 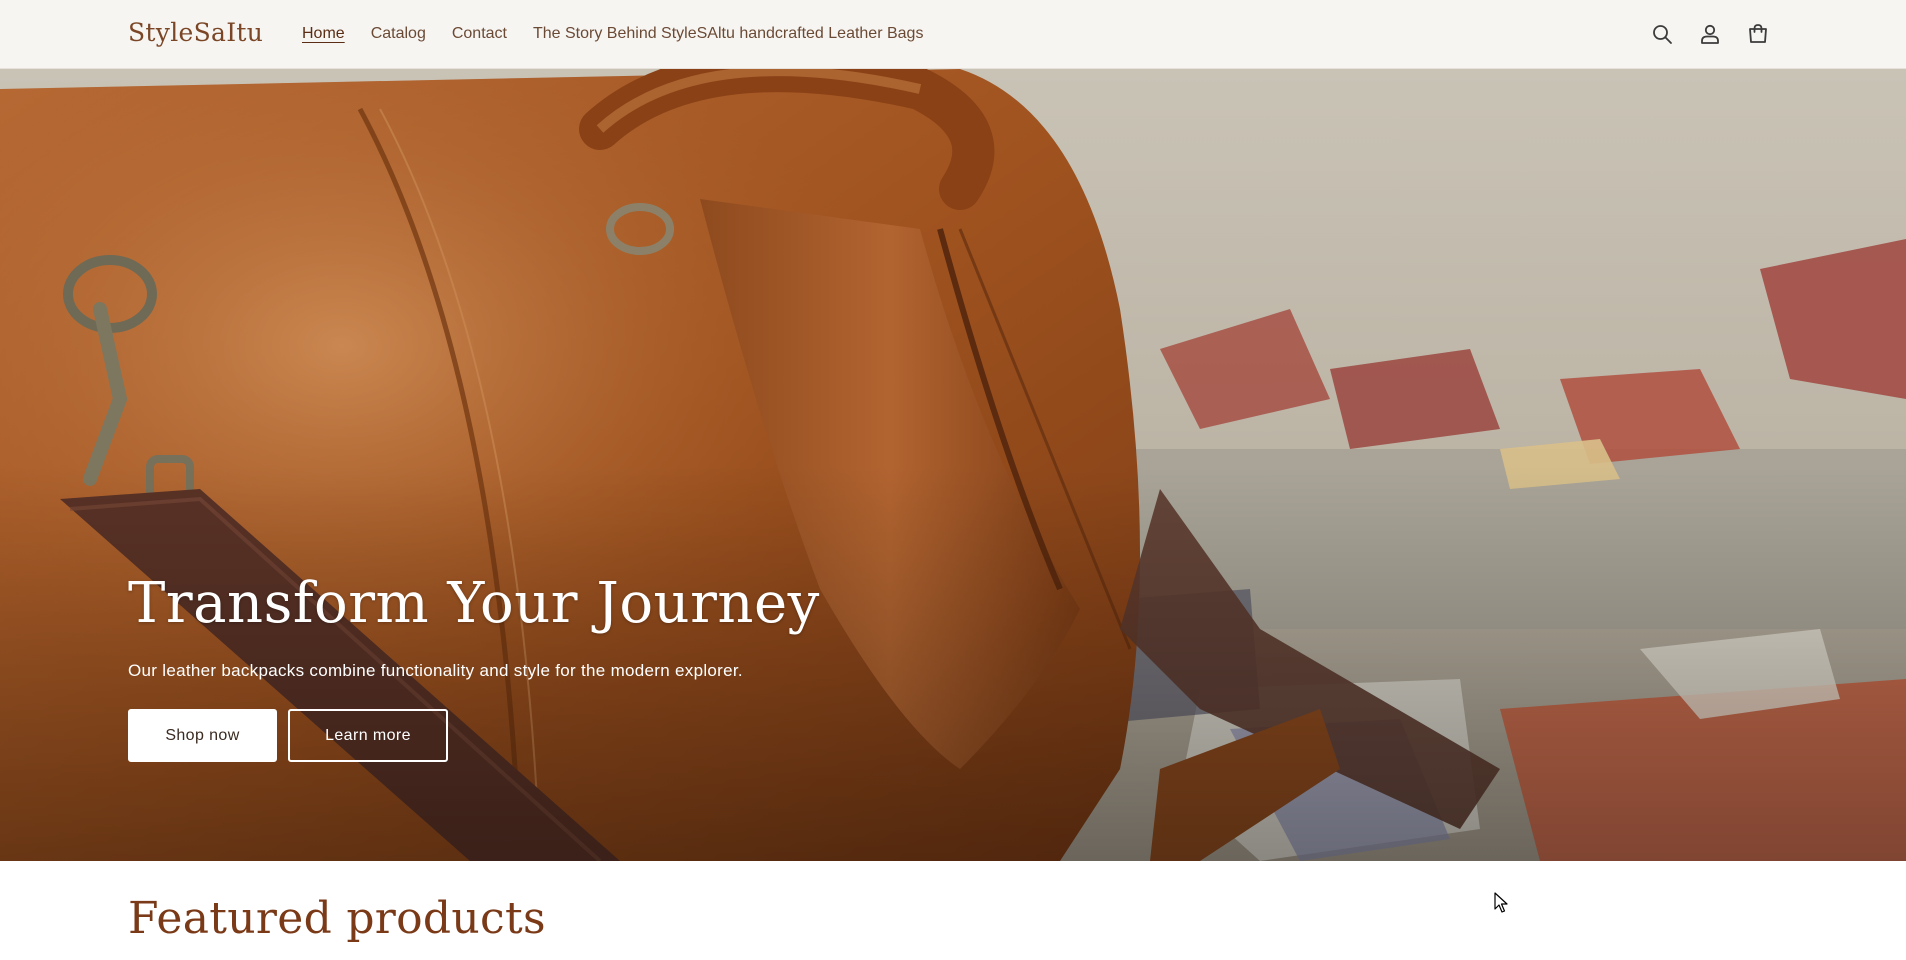 What do you see at coordinates (479, 34) in the screenshot?
I see `nav-link-contact: Contact` at bounding box center [479, 34].